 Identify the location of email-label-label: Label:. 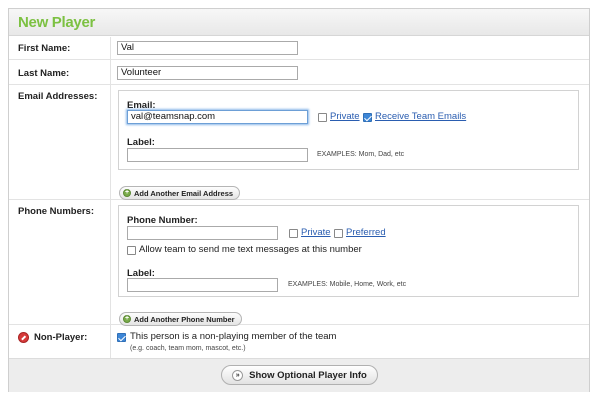
(141, 142).